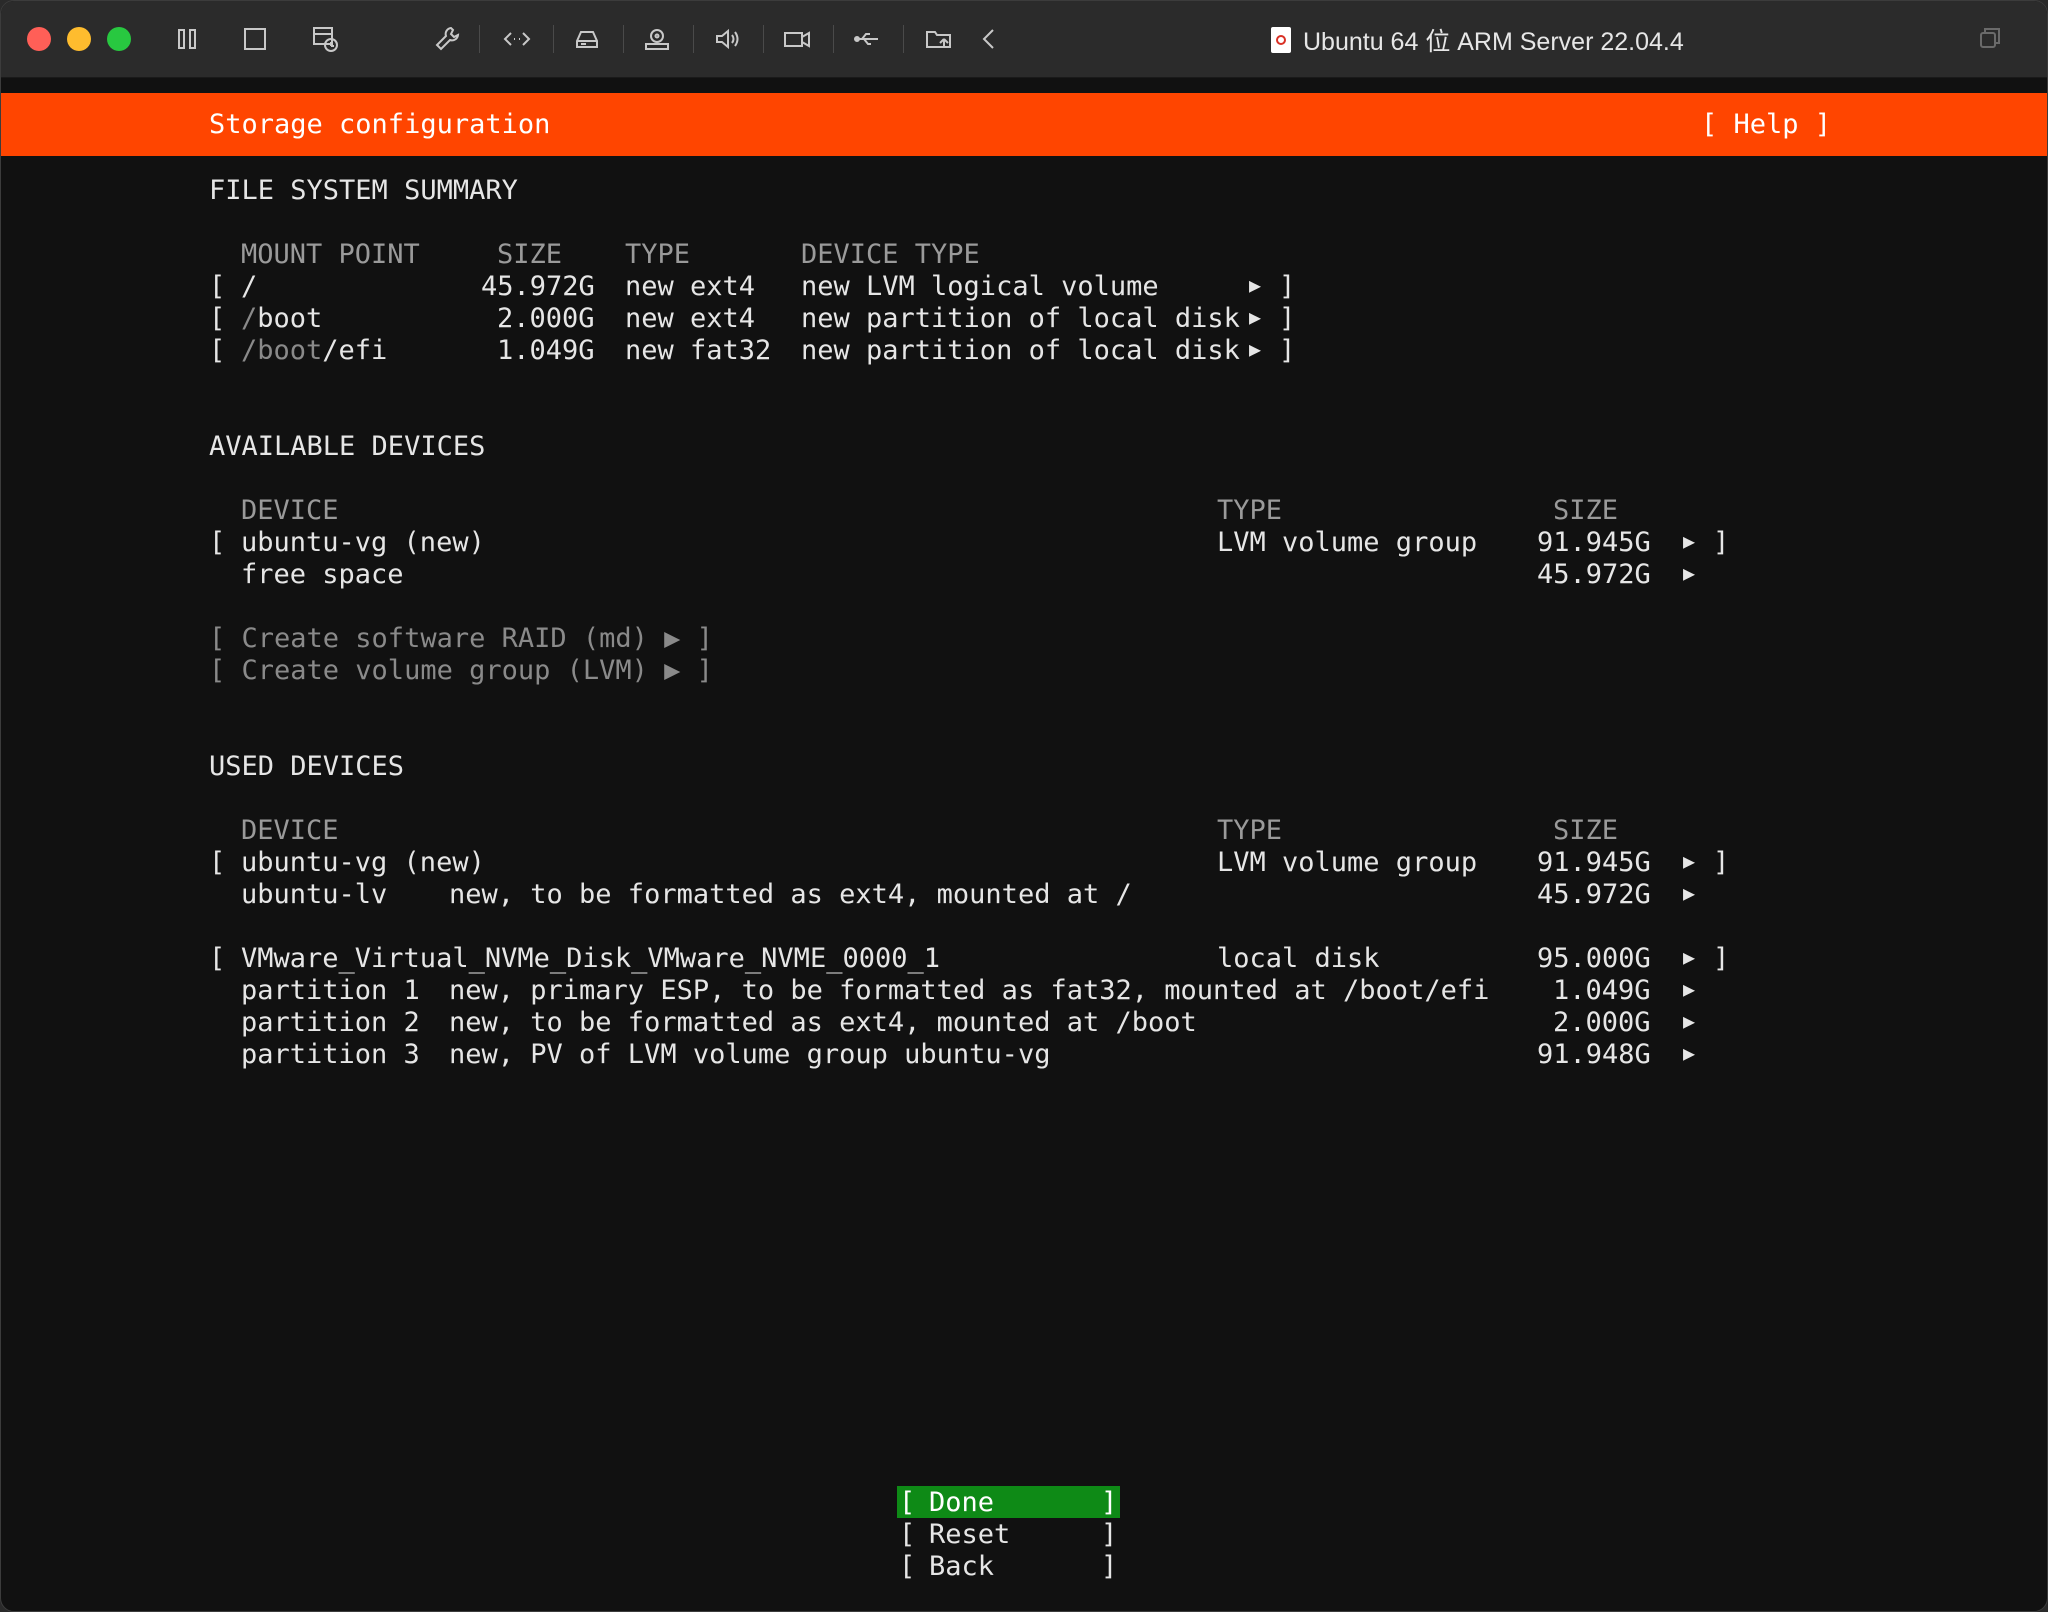  I want to click on create-raid-button: [ Create software RAID (md) ▶ ], so click(461, 639).